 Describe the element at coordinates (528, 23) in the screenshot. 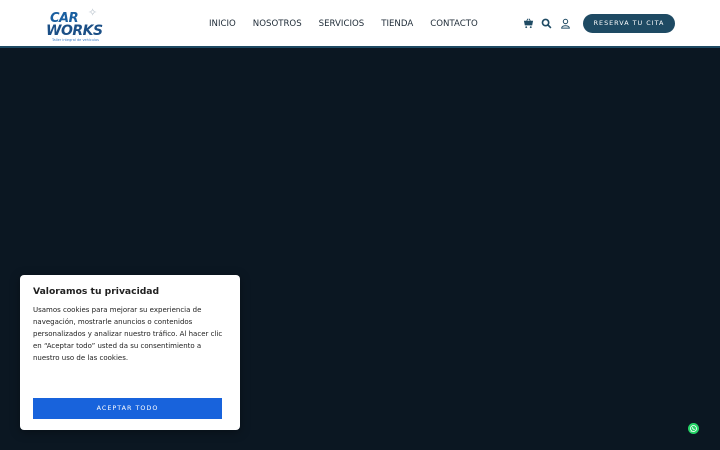

I see `cart-icon` at that location.